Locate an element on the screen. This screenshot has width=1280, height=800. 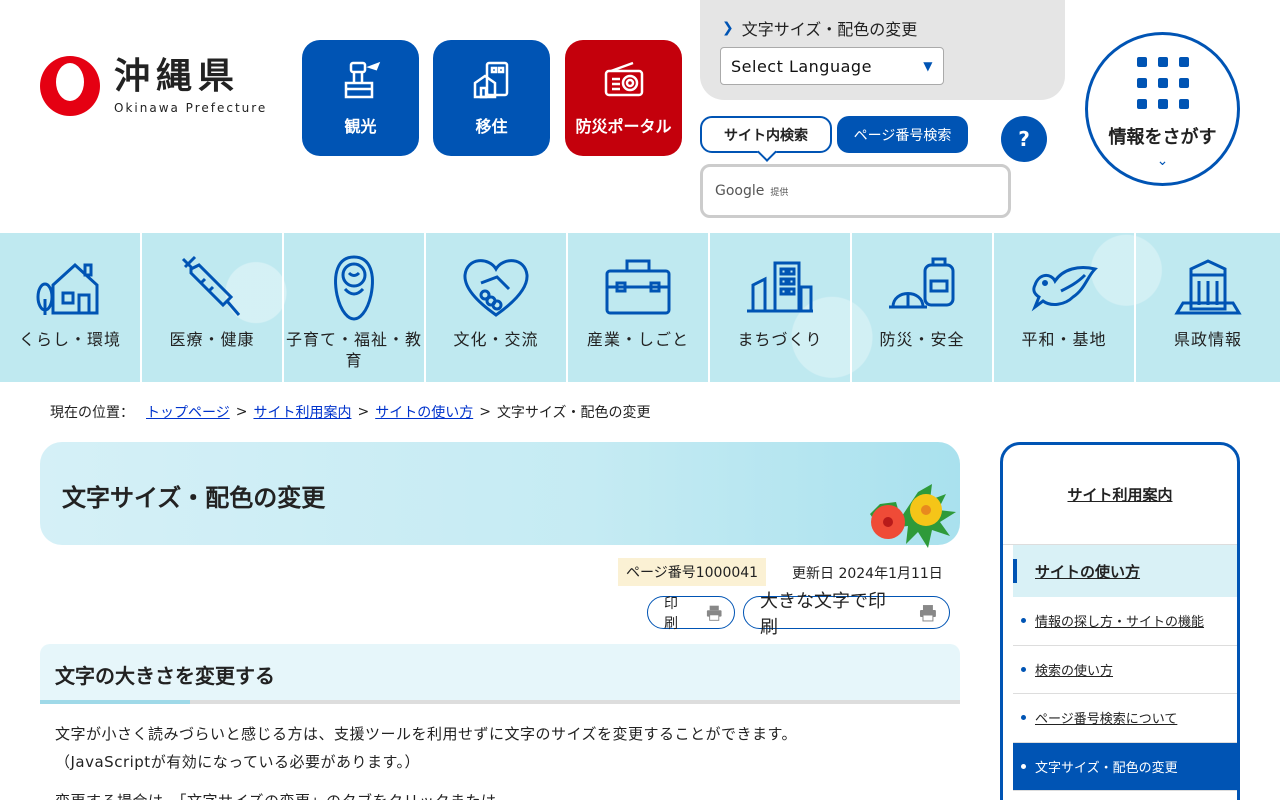
language-select-value: Select Language is located at coordinates (801, 66).